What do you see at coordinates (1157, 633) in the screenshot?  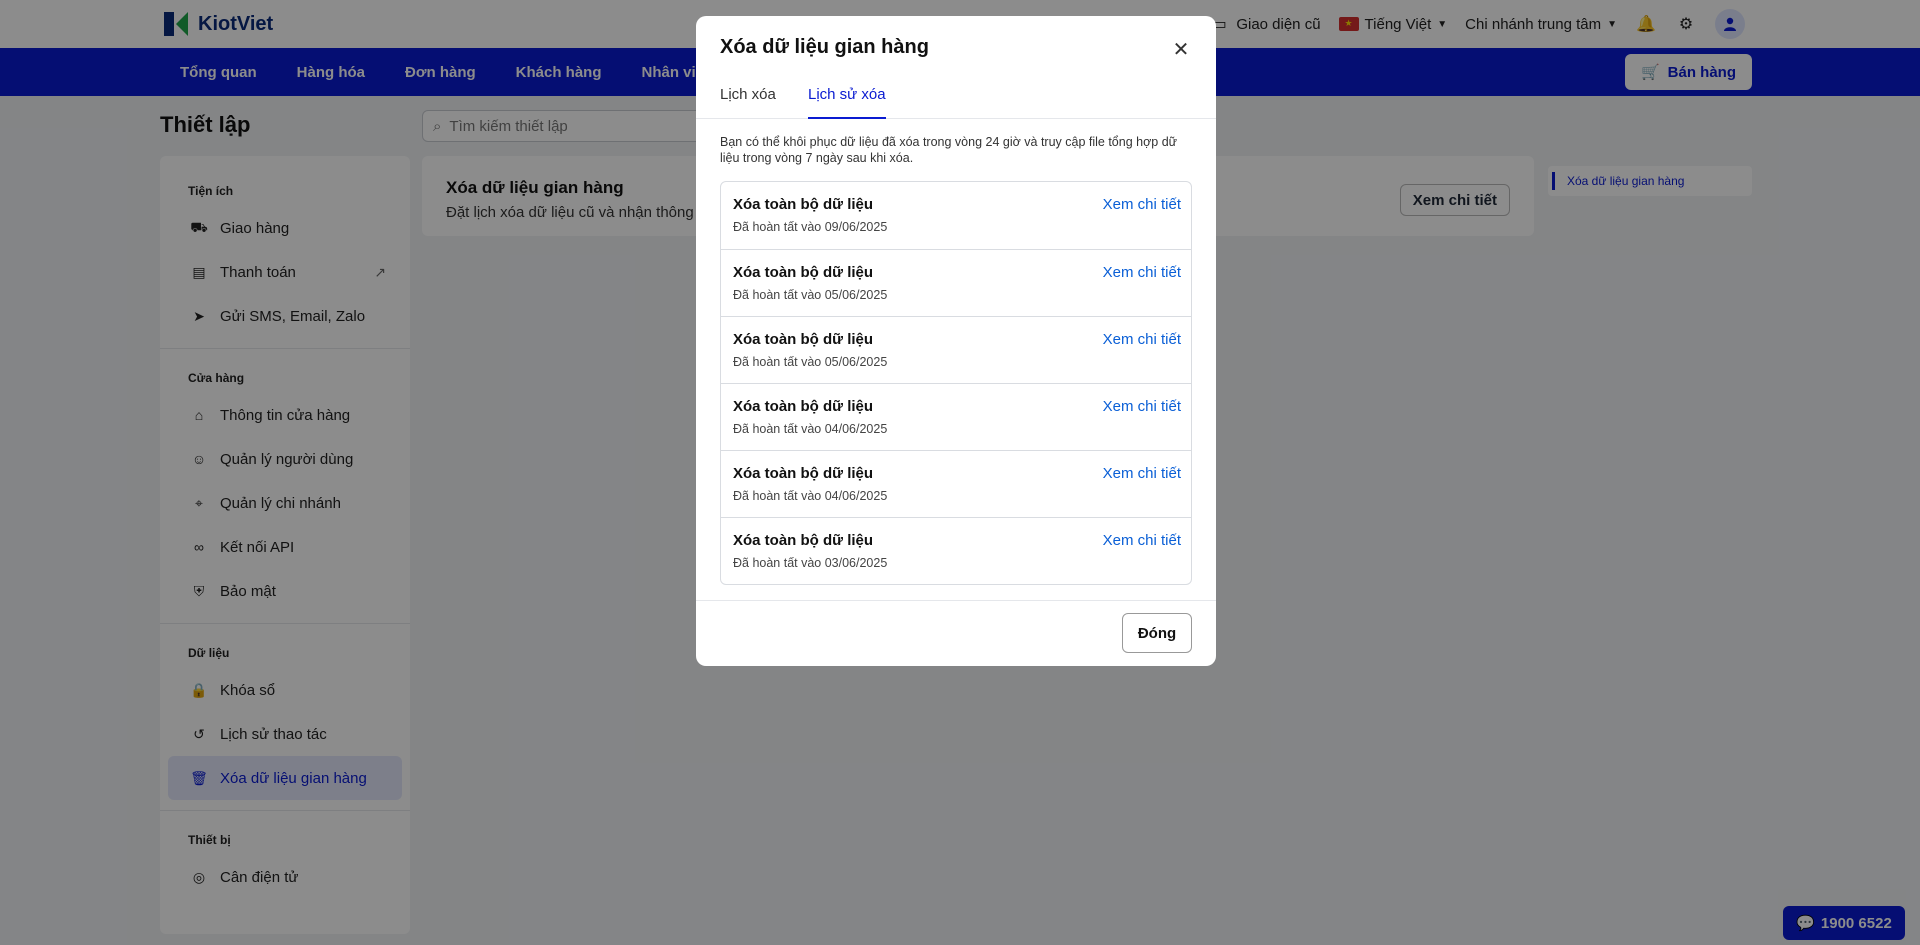 I see `close-button: Đóng` at bounding box center [1157, 633].